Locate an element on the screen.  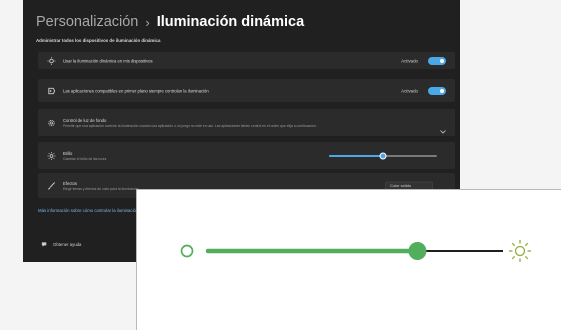
foreground-apps-toggle is located at coordinates (437, 90).